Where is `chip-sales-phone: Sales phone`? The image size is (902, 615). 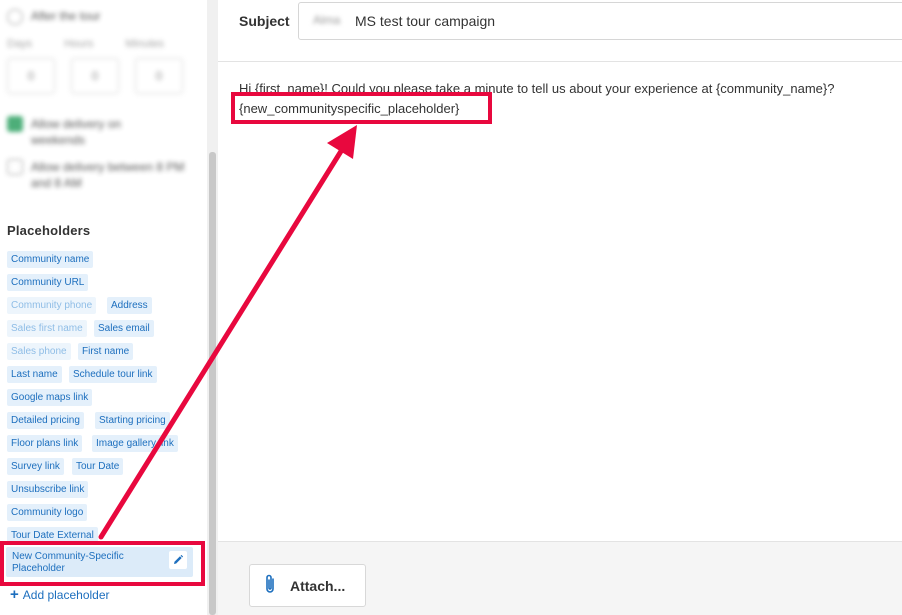
chip-sales-phone: Sales phone is located at coordinates (39, 351).